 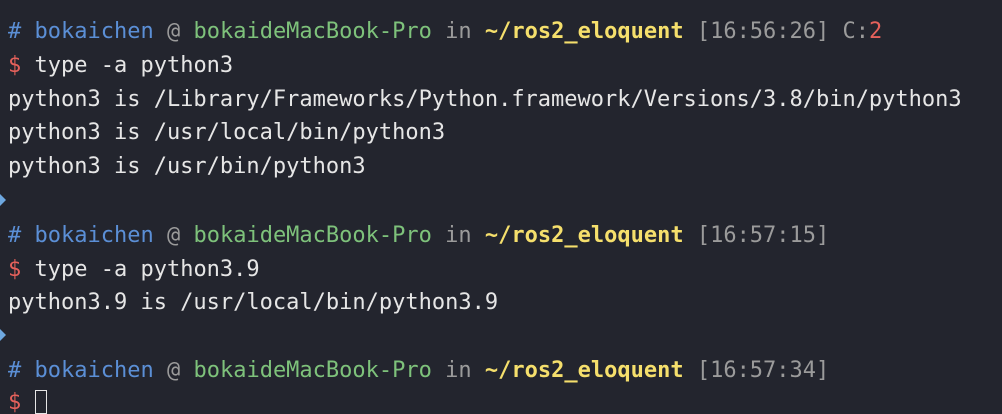 What do you see at coordinates (147, 269) in the screenshot?
I see `command-text: type -a python3.9` at bounding box center [147, 269].